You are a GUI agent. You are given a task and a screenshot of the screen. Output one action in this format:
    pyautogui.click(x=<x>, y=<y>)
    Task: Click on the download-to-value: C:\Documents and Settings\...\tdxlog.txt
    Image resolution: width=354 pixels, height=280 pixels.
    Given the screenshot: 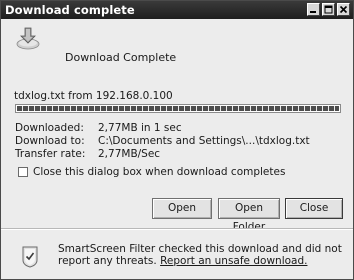 What is the action you would take?
    pyautogui.click(x=204, y=141)
    